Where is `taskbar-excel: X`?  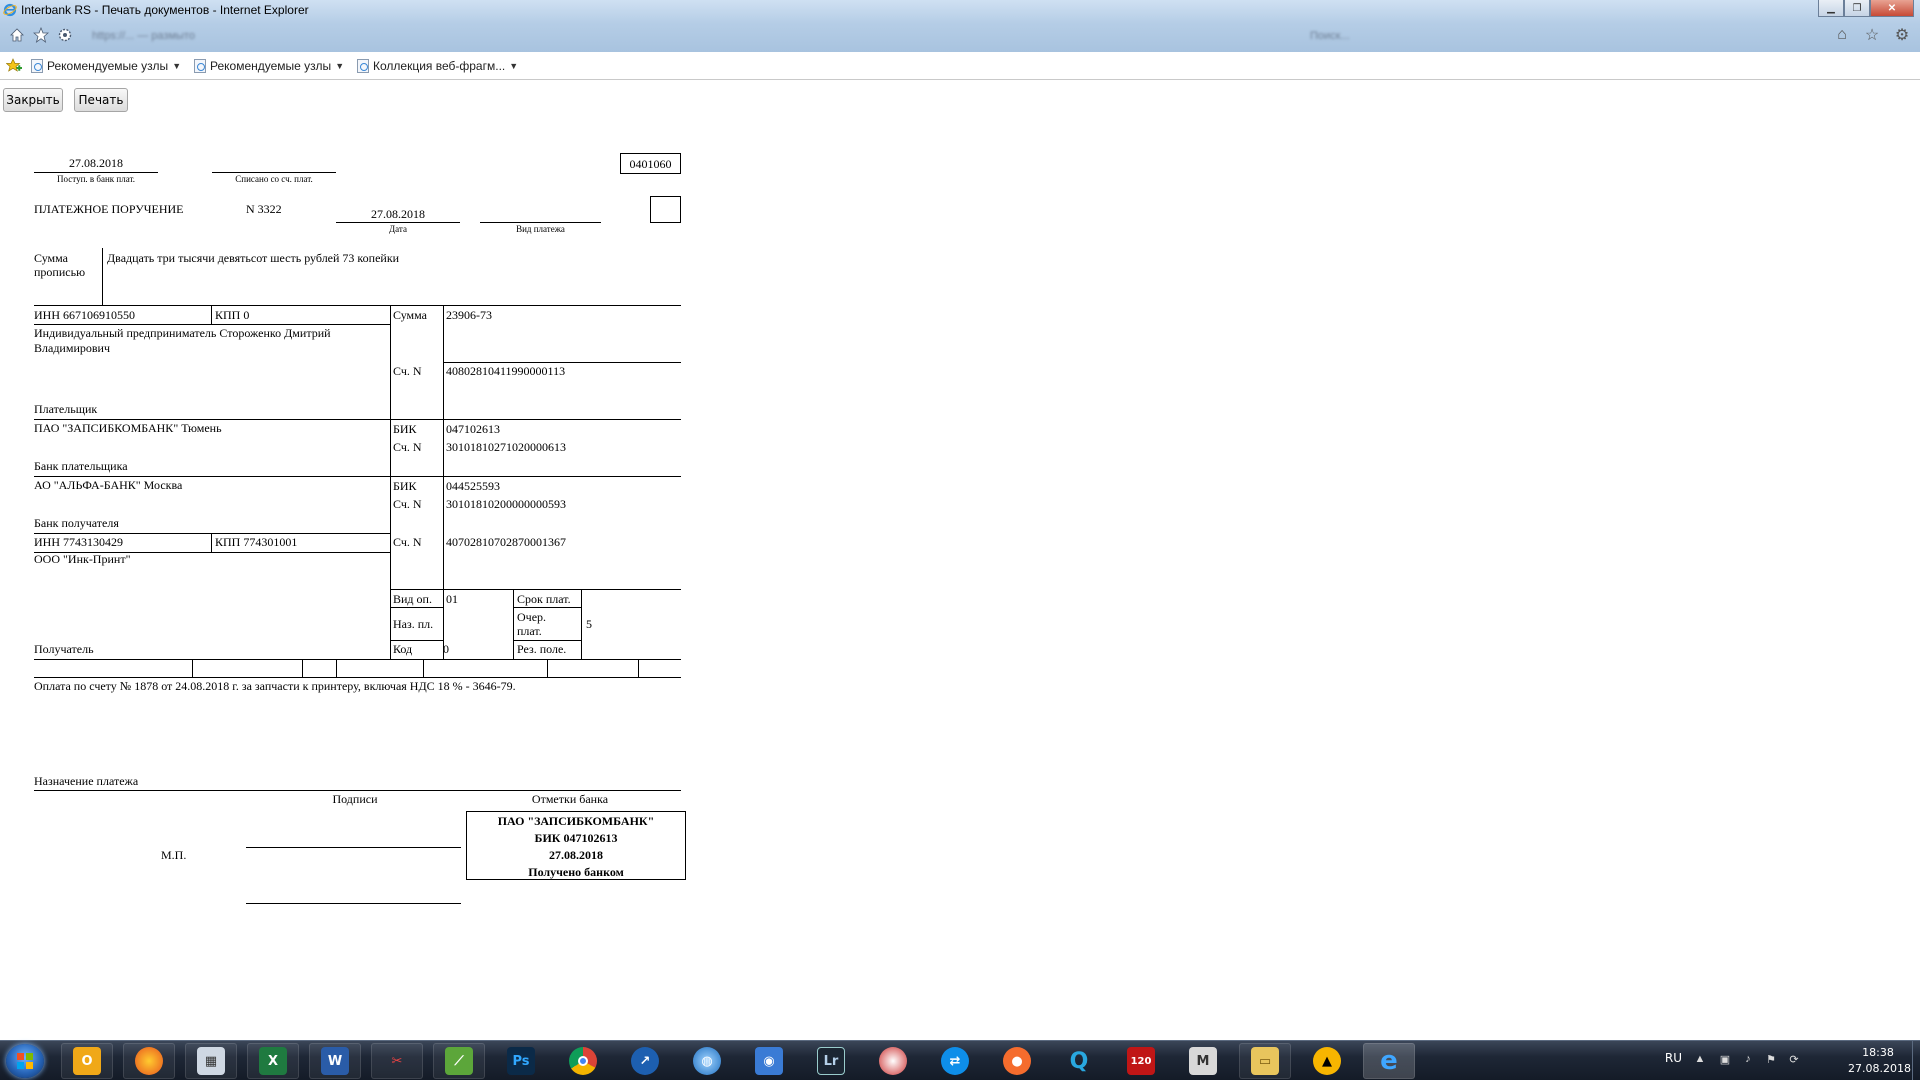 taskbar-excel: X is located at coordinates (273, 1061).